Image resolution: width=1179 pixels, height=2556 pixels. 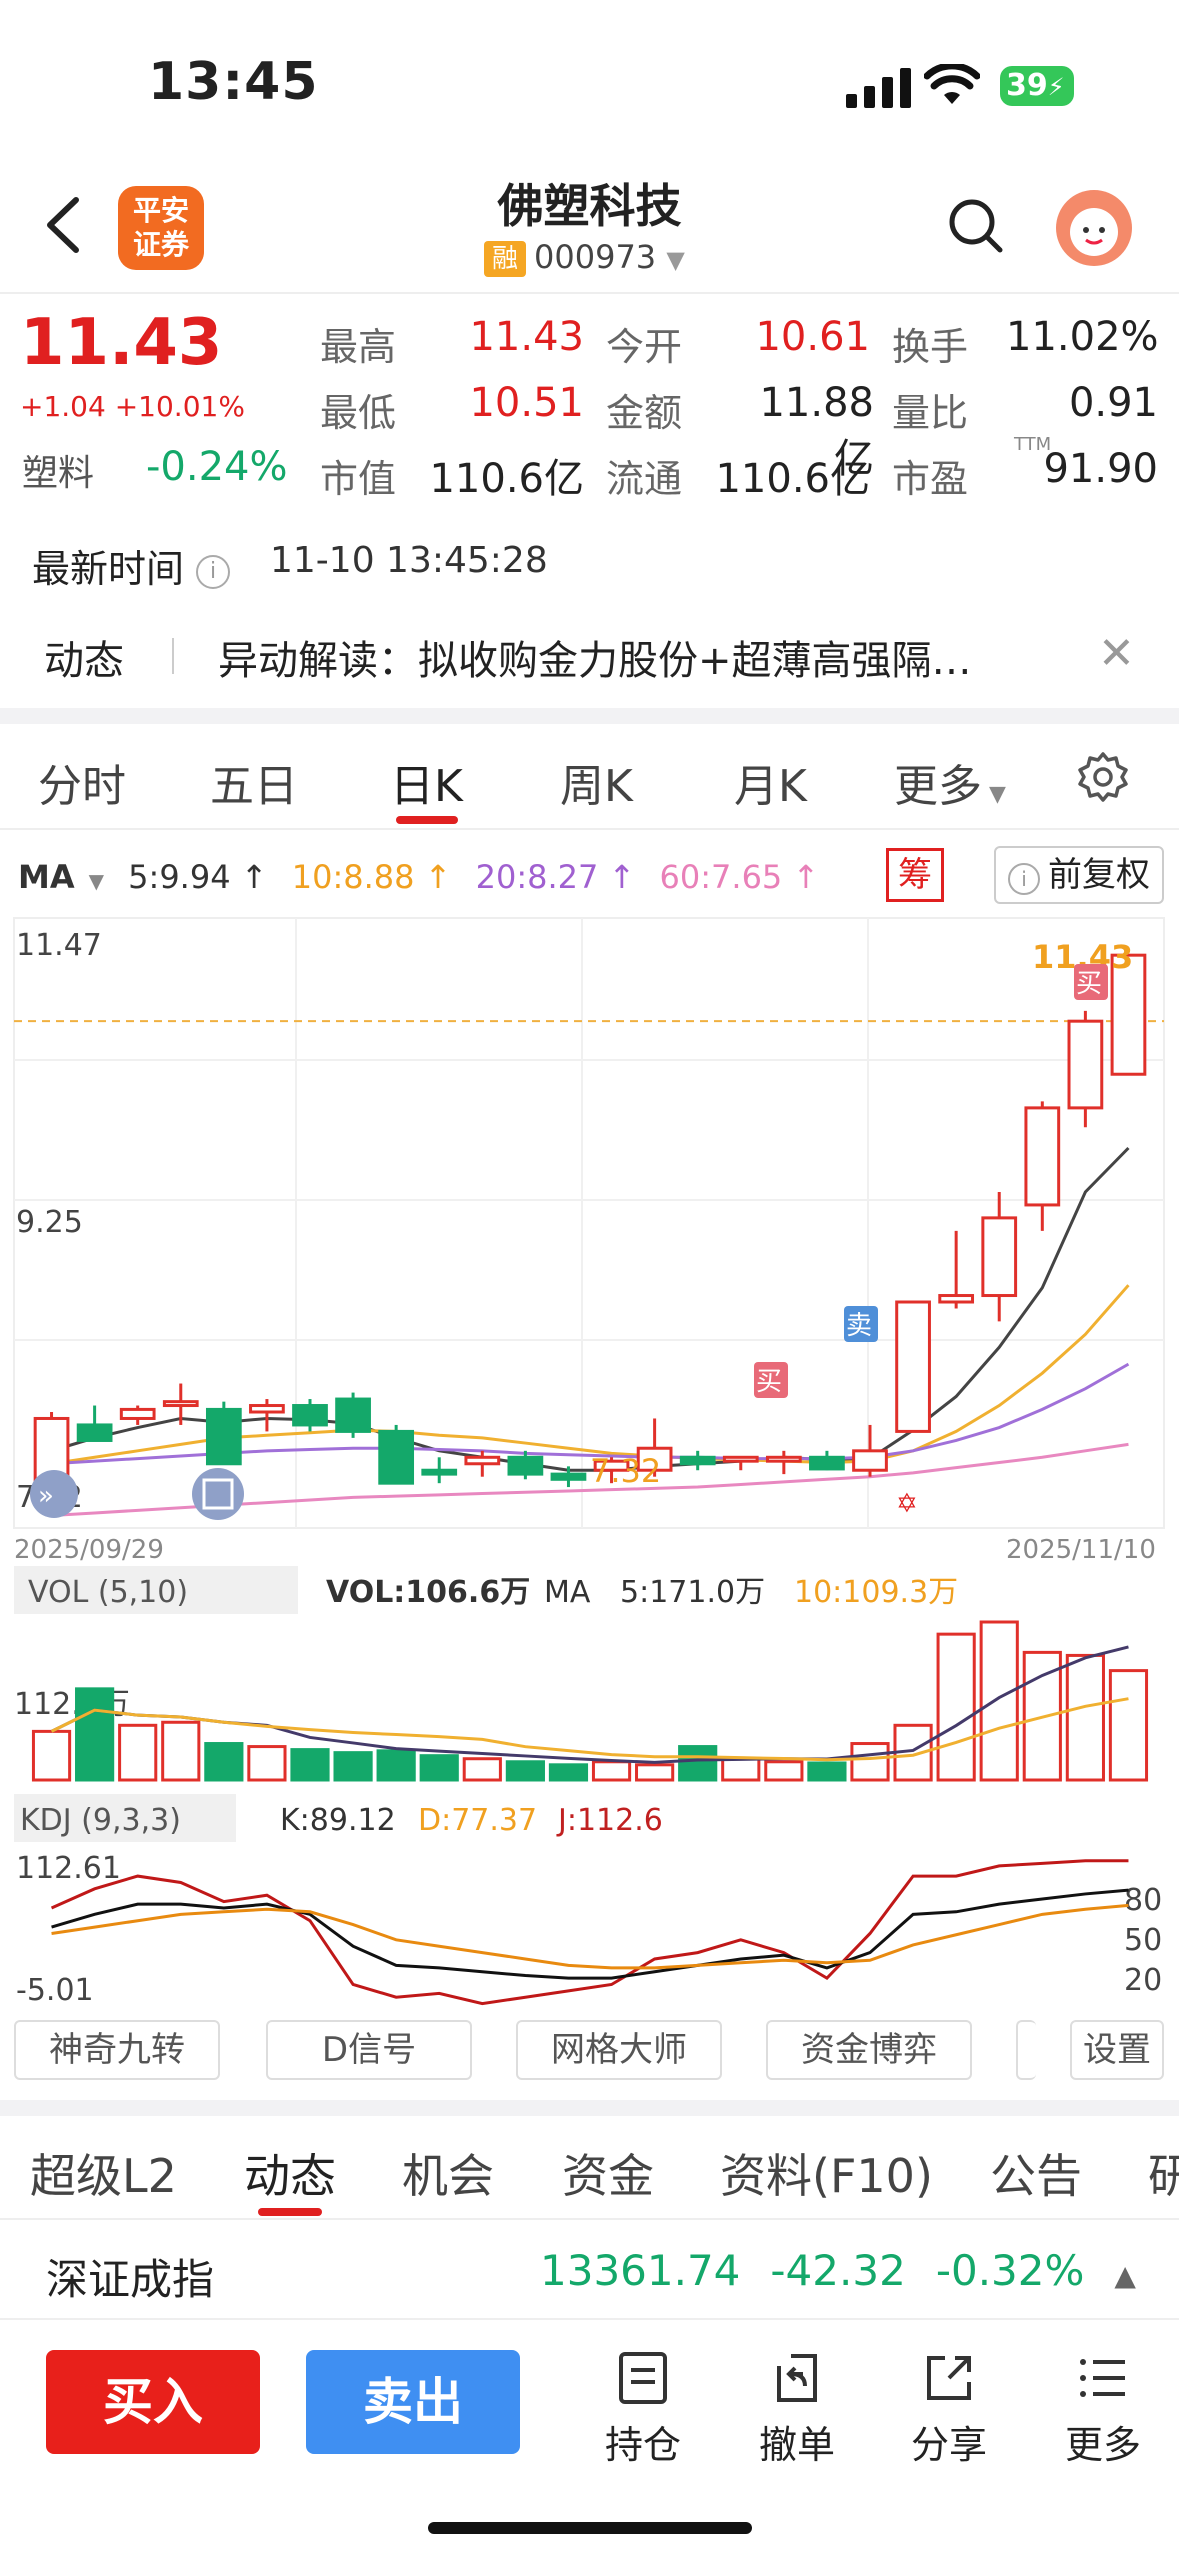 I want to click on news-ticker: 动态 异动解读：拟收购金力股份+超薄高强隔… ✕, so click(x=589, y=655).